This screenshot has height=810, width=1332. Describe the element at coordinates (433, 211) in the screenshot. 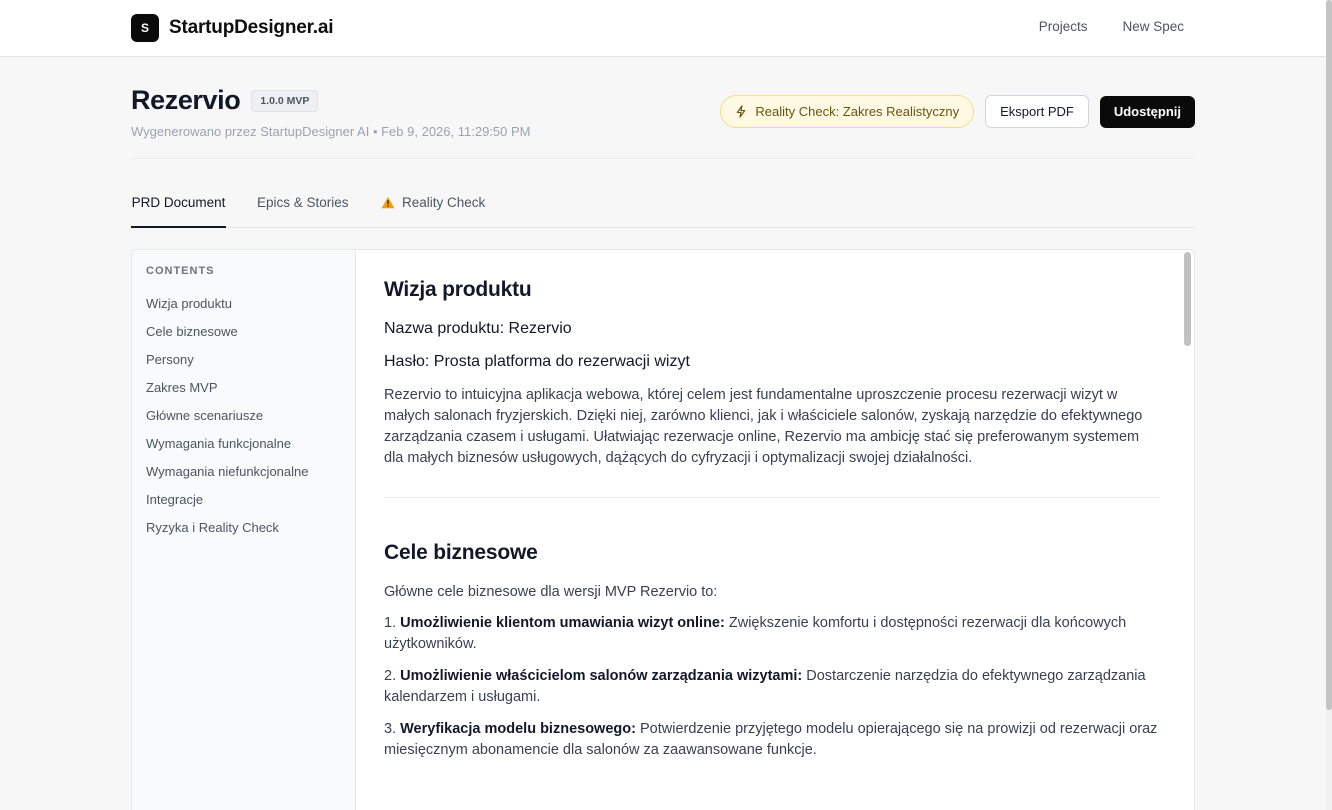

I see `tab-reality-check: Reality Check` at that location.